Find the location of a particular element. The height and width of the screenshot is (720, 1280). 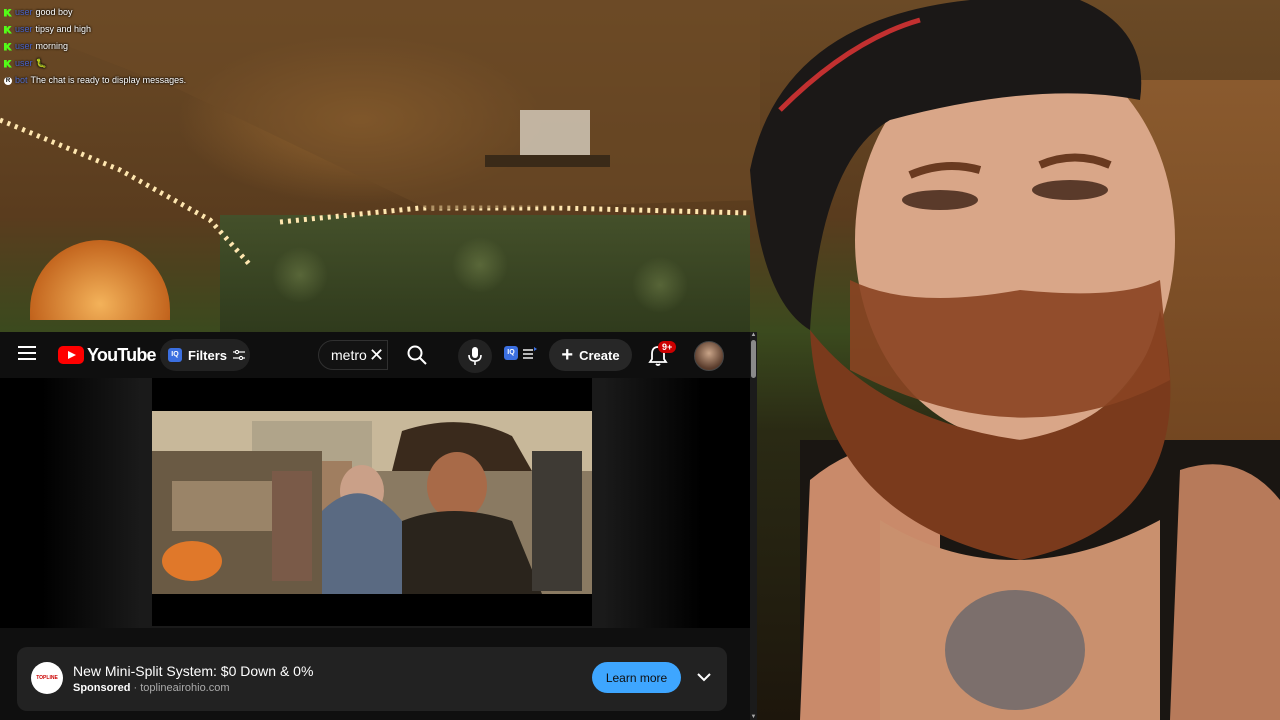

youtube-logo: YouTube is located at coordinates (107, 354).